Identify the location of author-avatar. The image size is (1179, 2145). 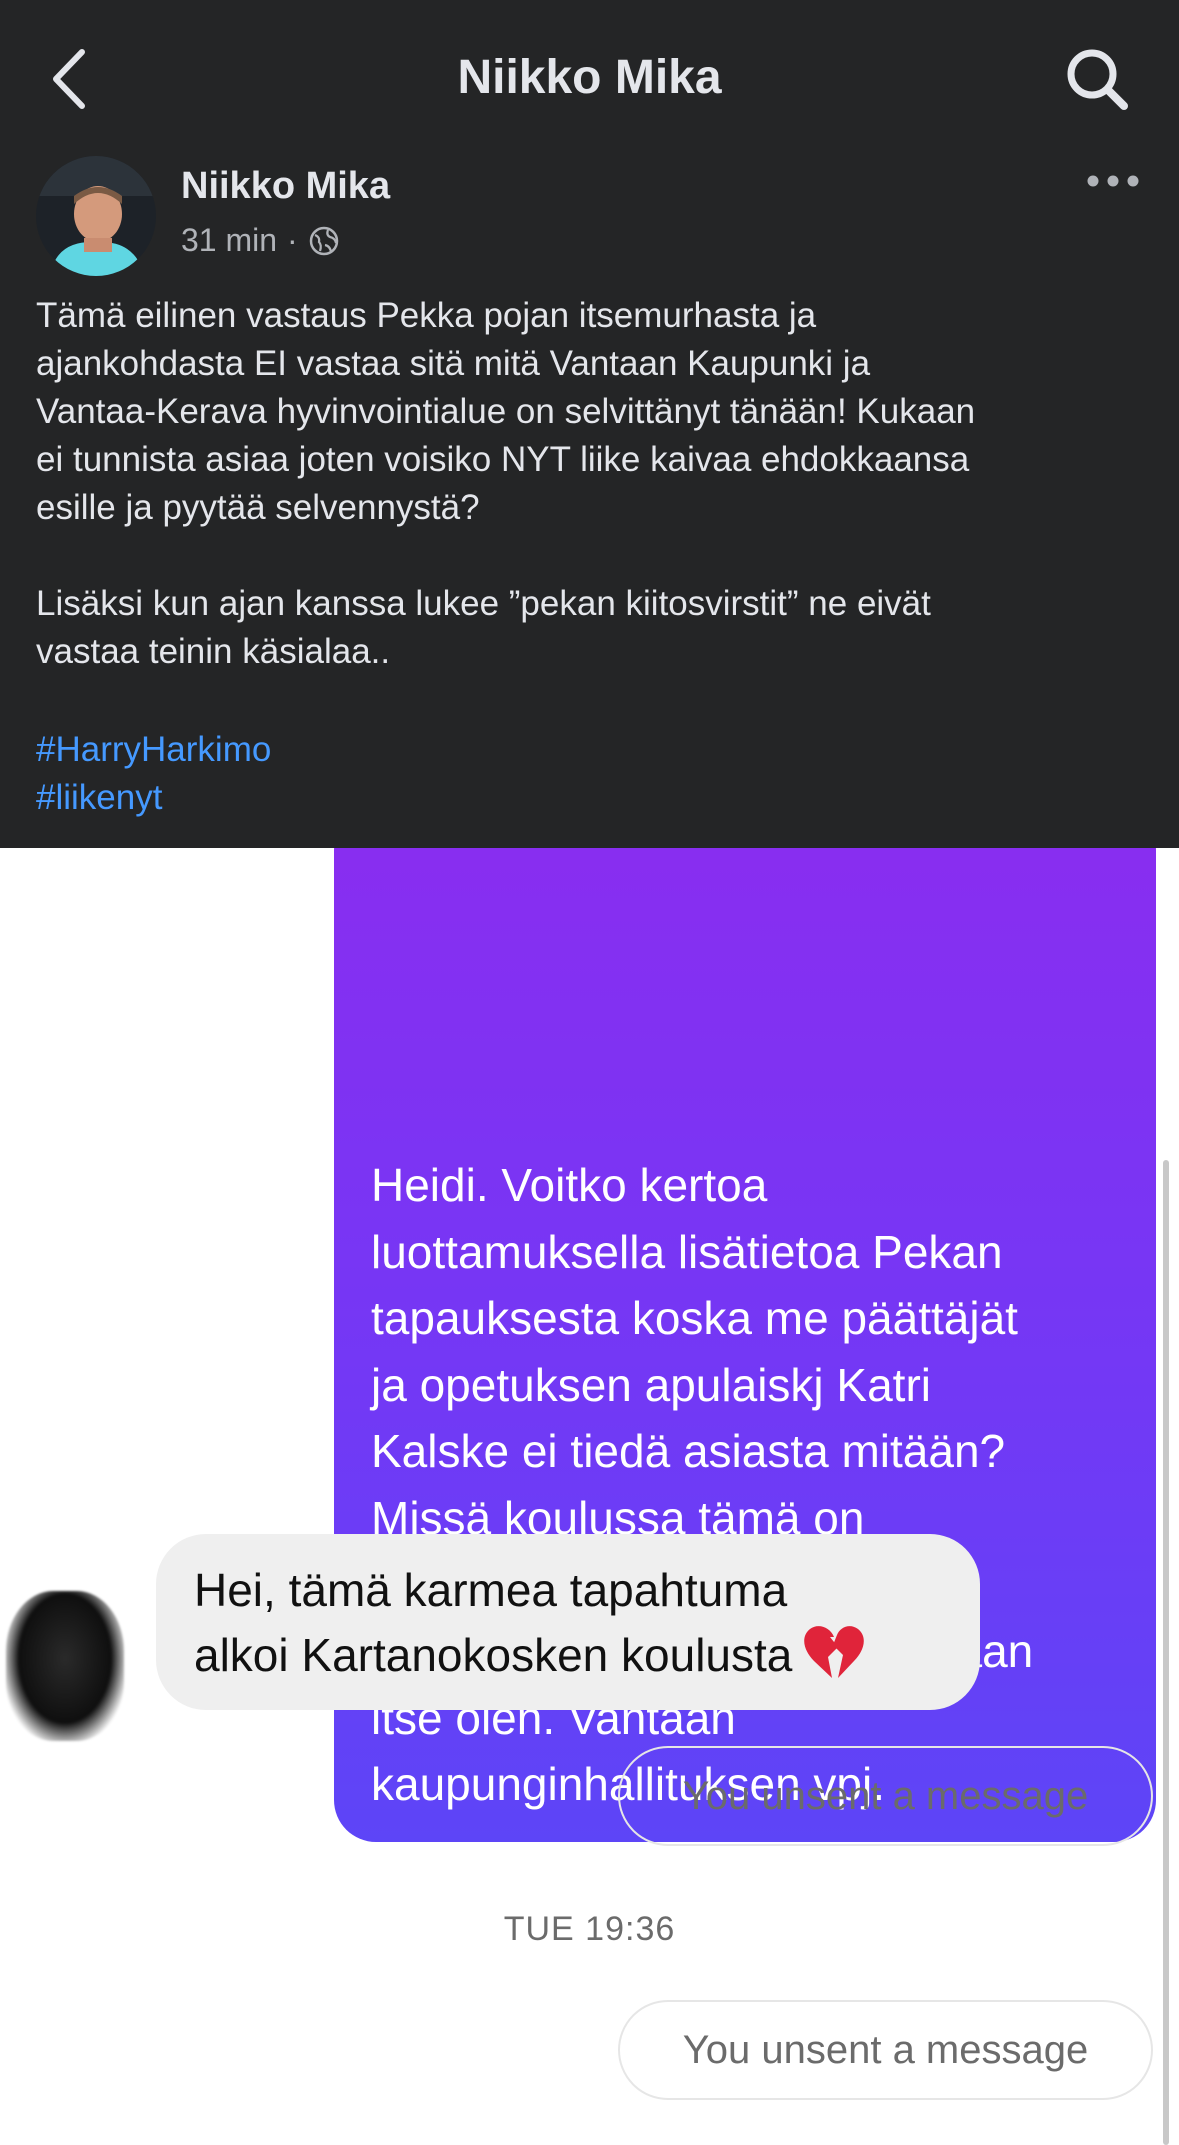
(96, 216).